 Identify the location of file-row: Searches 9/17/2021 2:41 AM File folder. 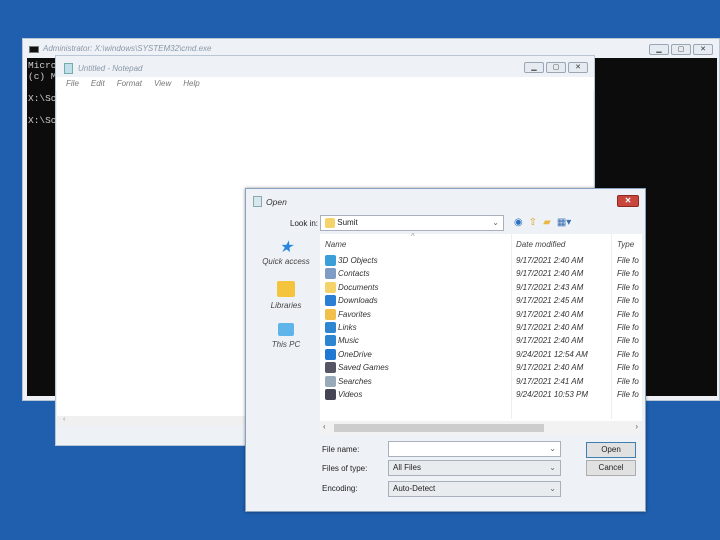
(480, 381).